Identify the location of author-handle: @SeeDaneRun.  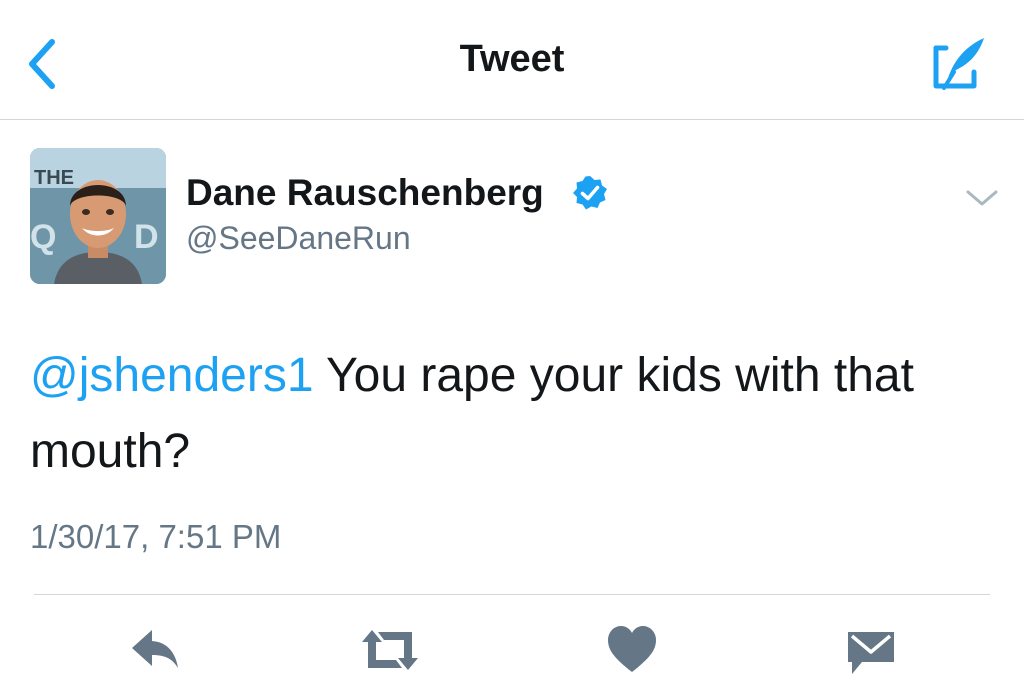
(298, 238).